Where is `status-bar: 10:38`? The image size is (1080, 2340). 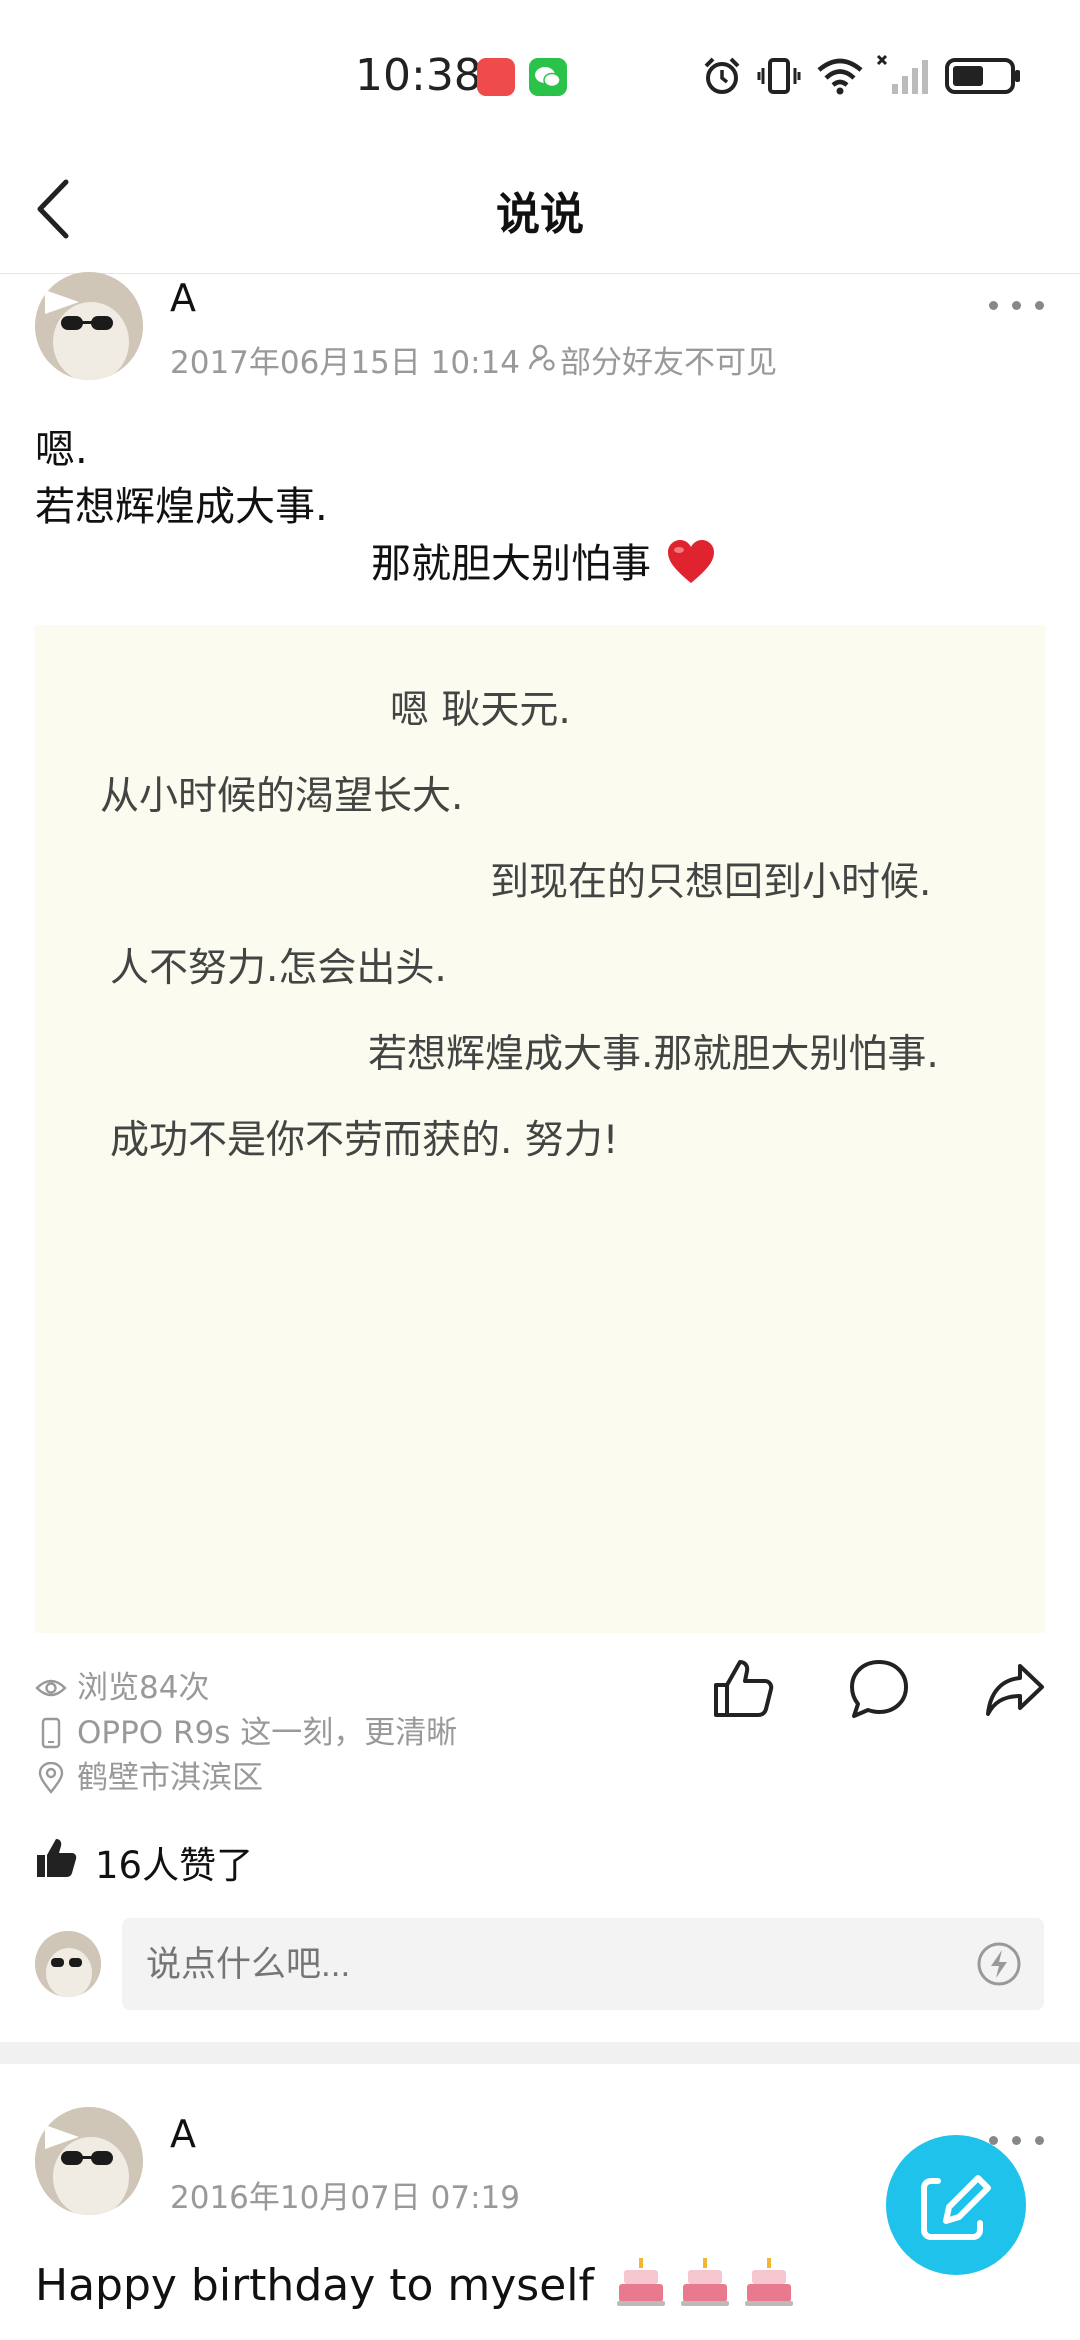 status-bar: 10:38 is located at coordinates (540, 75).